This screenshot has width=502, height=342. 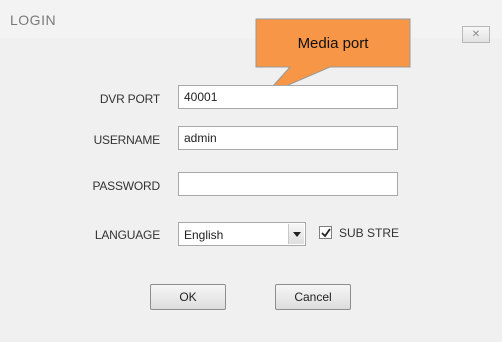 What do you see at coordinates (188, 297) in the screenshot?
I see `ok-button: OK` at bounding box center [188, 297].